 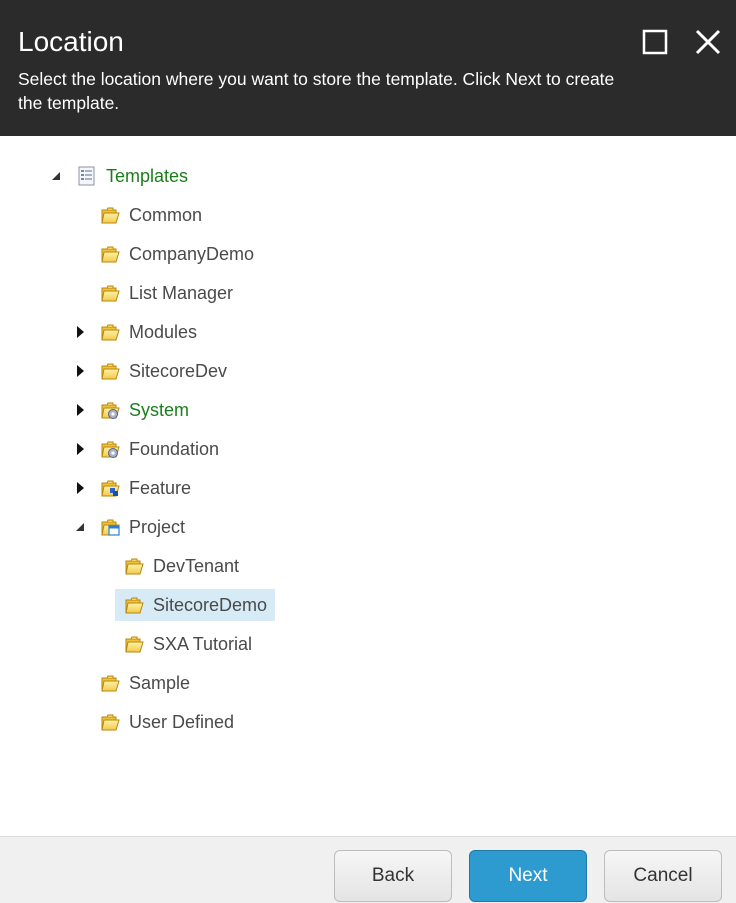 I want to click on tree-node-list-manager: List Manager, so click(x=166, y=293).